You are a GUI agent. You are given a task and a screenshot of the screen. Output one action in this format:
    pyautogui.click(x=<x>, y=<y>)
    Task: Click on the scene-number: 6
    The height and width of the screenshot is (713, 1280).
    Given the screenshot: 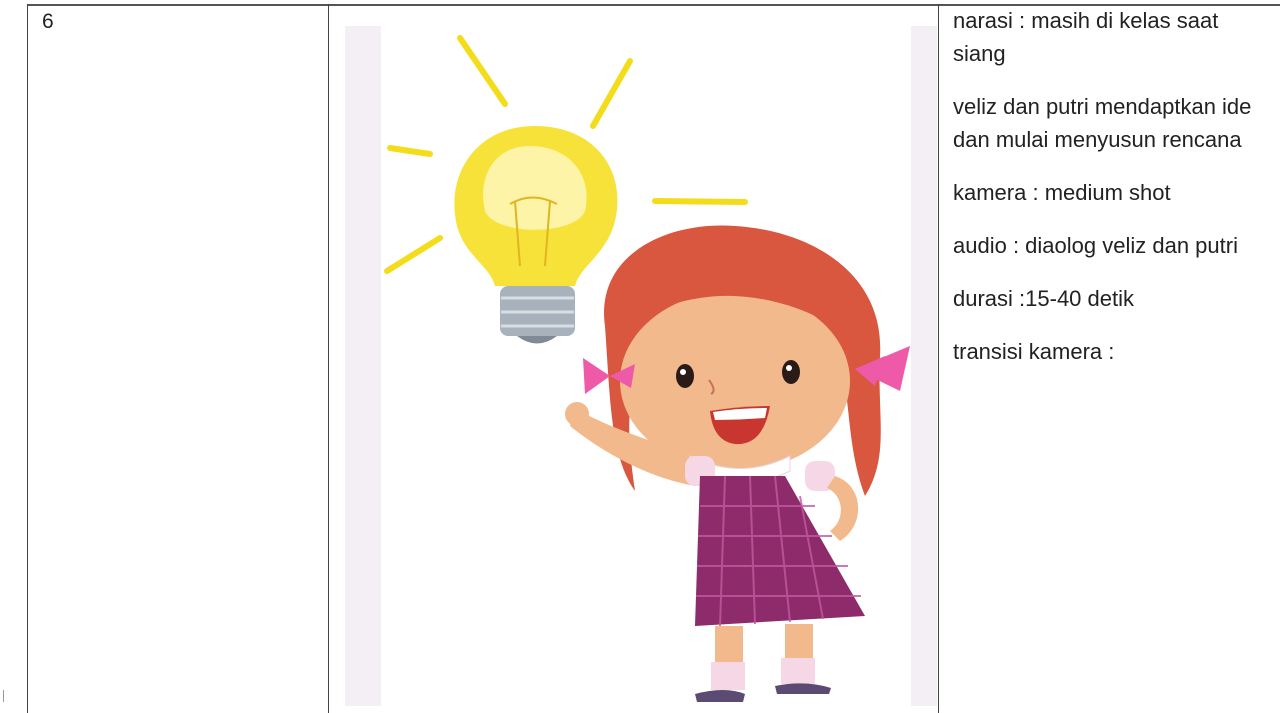 What is the action you would take?
    pyautogui.click(x=48, y=21)
    